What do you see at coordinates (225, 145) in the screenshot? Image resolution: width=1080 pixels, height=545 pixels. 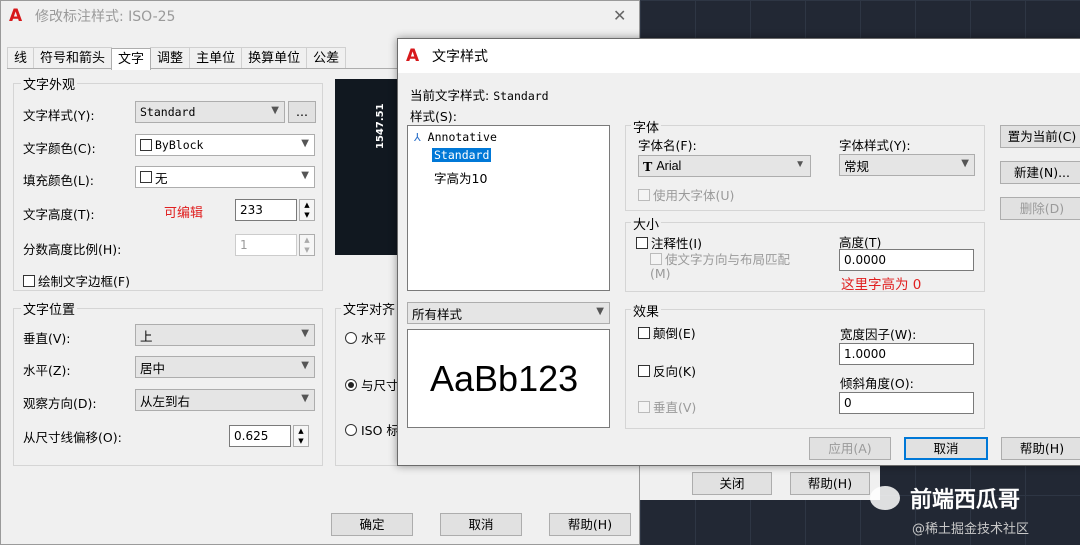 I see `text-color-select: ByBlock ▼` at bounding box center [225, 145].